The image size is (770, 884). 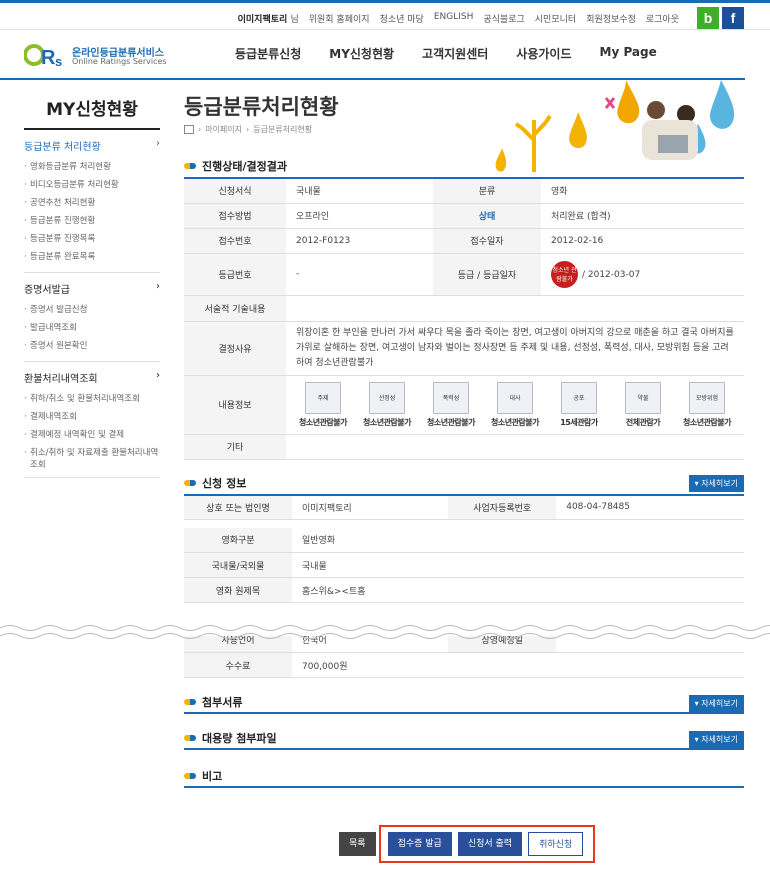 What do you see at coordinates (235, 308) in the screenshot?
I see `label: 서술적 기술내용` at bounding box center [235, 308].